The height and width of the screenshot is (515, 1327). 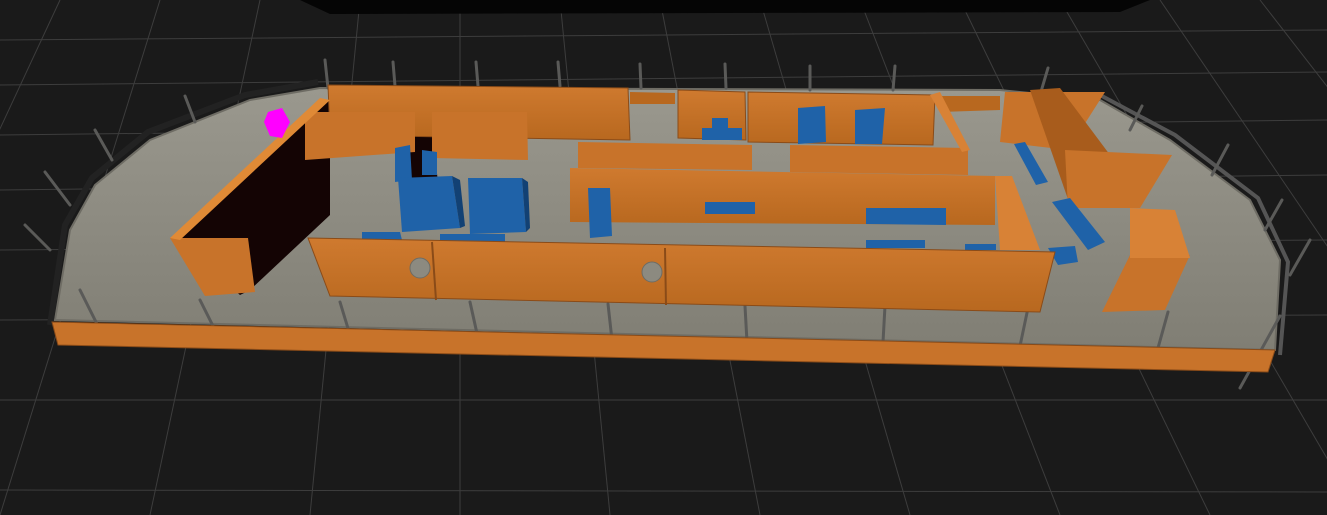 What do you see at coordinates (600, 213) in the screenshot?
I see `furniture-locker` at bounding box center [600, 213].